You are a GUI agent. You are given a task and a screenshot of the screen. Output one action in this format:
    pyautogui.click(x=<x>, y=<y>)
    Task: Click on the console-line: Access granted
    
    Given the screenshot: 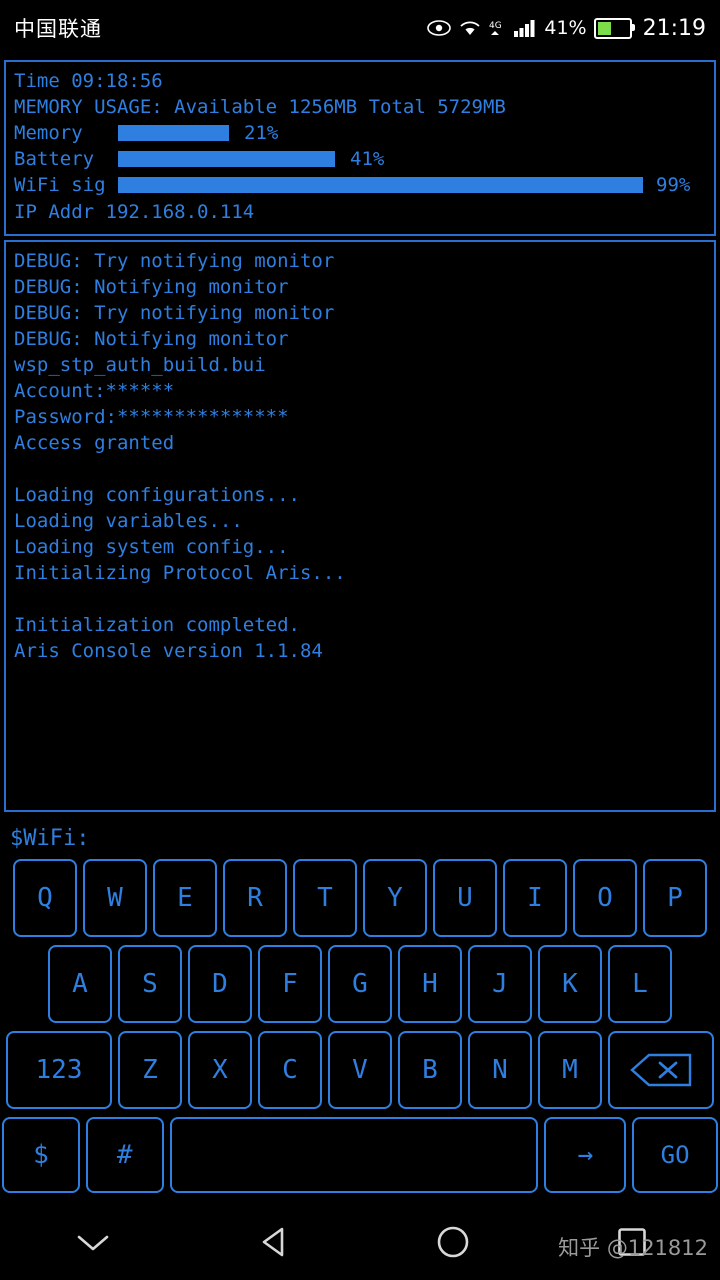 What is the action you would take?
    pyautogui.click(x=94, y=443)
    